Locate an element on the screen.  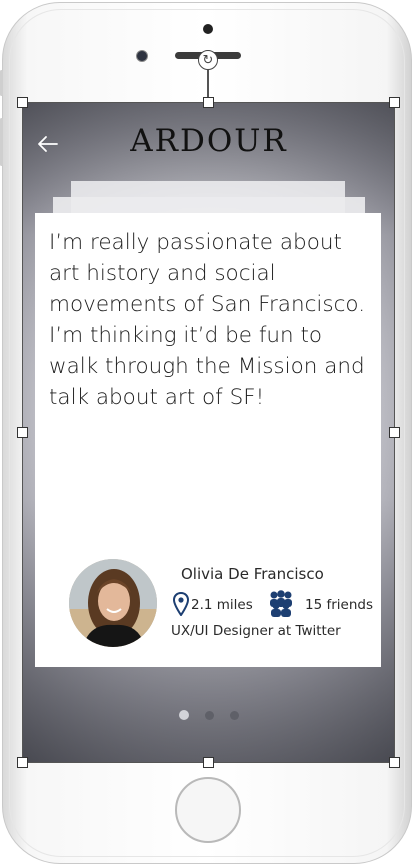
resize-handle-middle-right is located at coordinates (394, 432).